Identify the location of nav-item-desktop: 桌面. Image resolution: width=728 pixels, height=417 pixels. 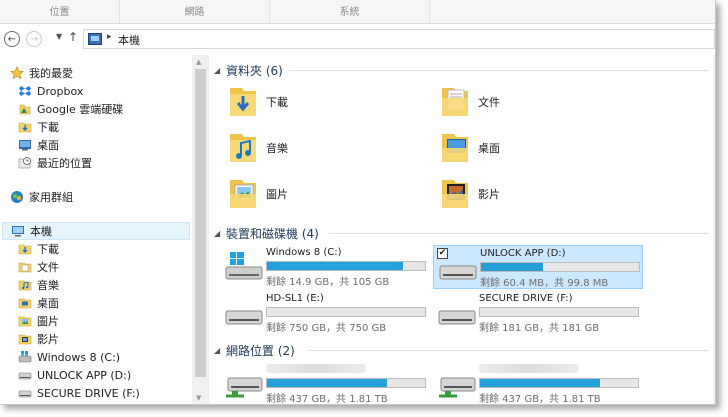
(113, 145).